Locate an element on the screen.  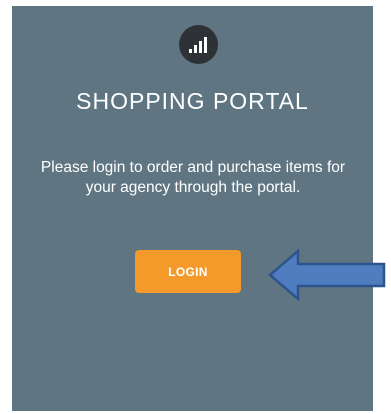
signal-bars-icon is located at coordinates (198, 44).